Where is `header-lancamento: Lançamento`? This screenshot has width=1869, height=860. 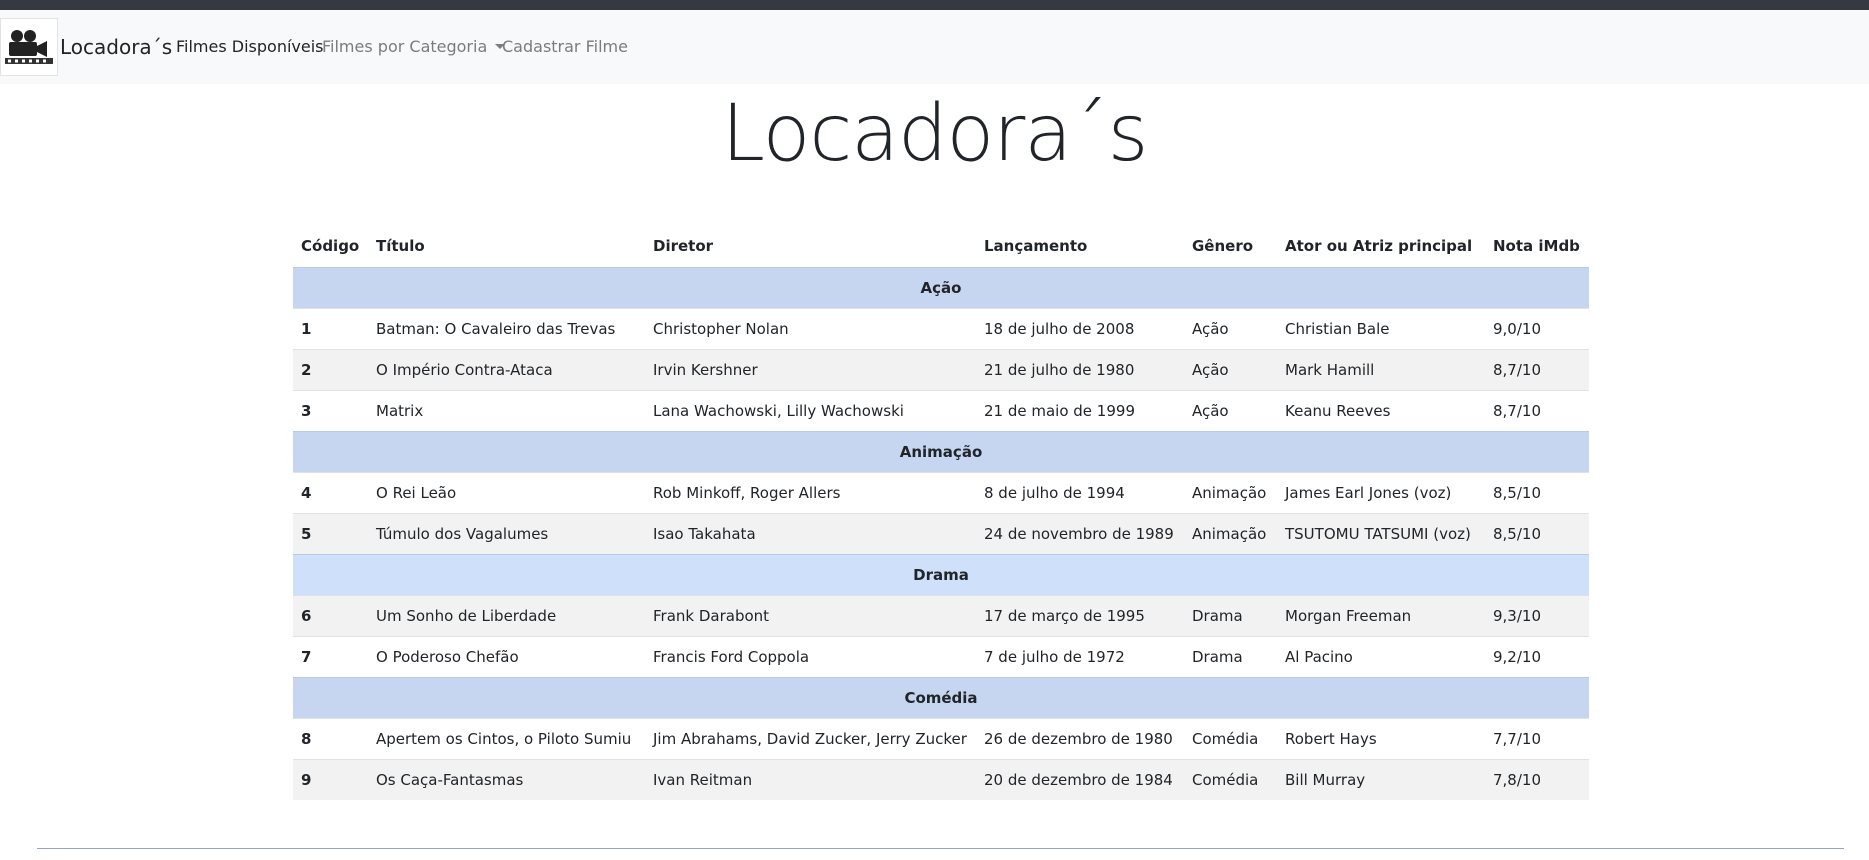
header-lancamento: Lançamento is located at coordinates (1036, 246).